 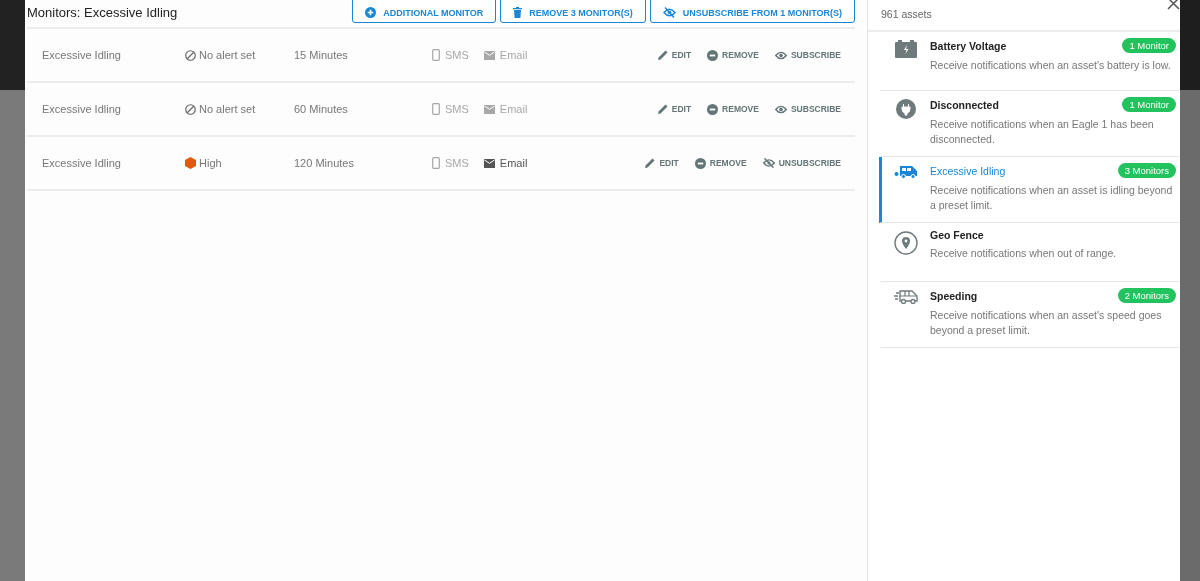 I want to click on duration: 15 Minutes, so click(x=321, y=55).